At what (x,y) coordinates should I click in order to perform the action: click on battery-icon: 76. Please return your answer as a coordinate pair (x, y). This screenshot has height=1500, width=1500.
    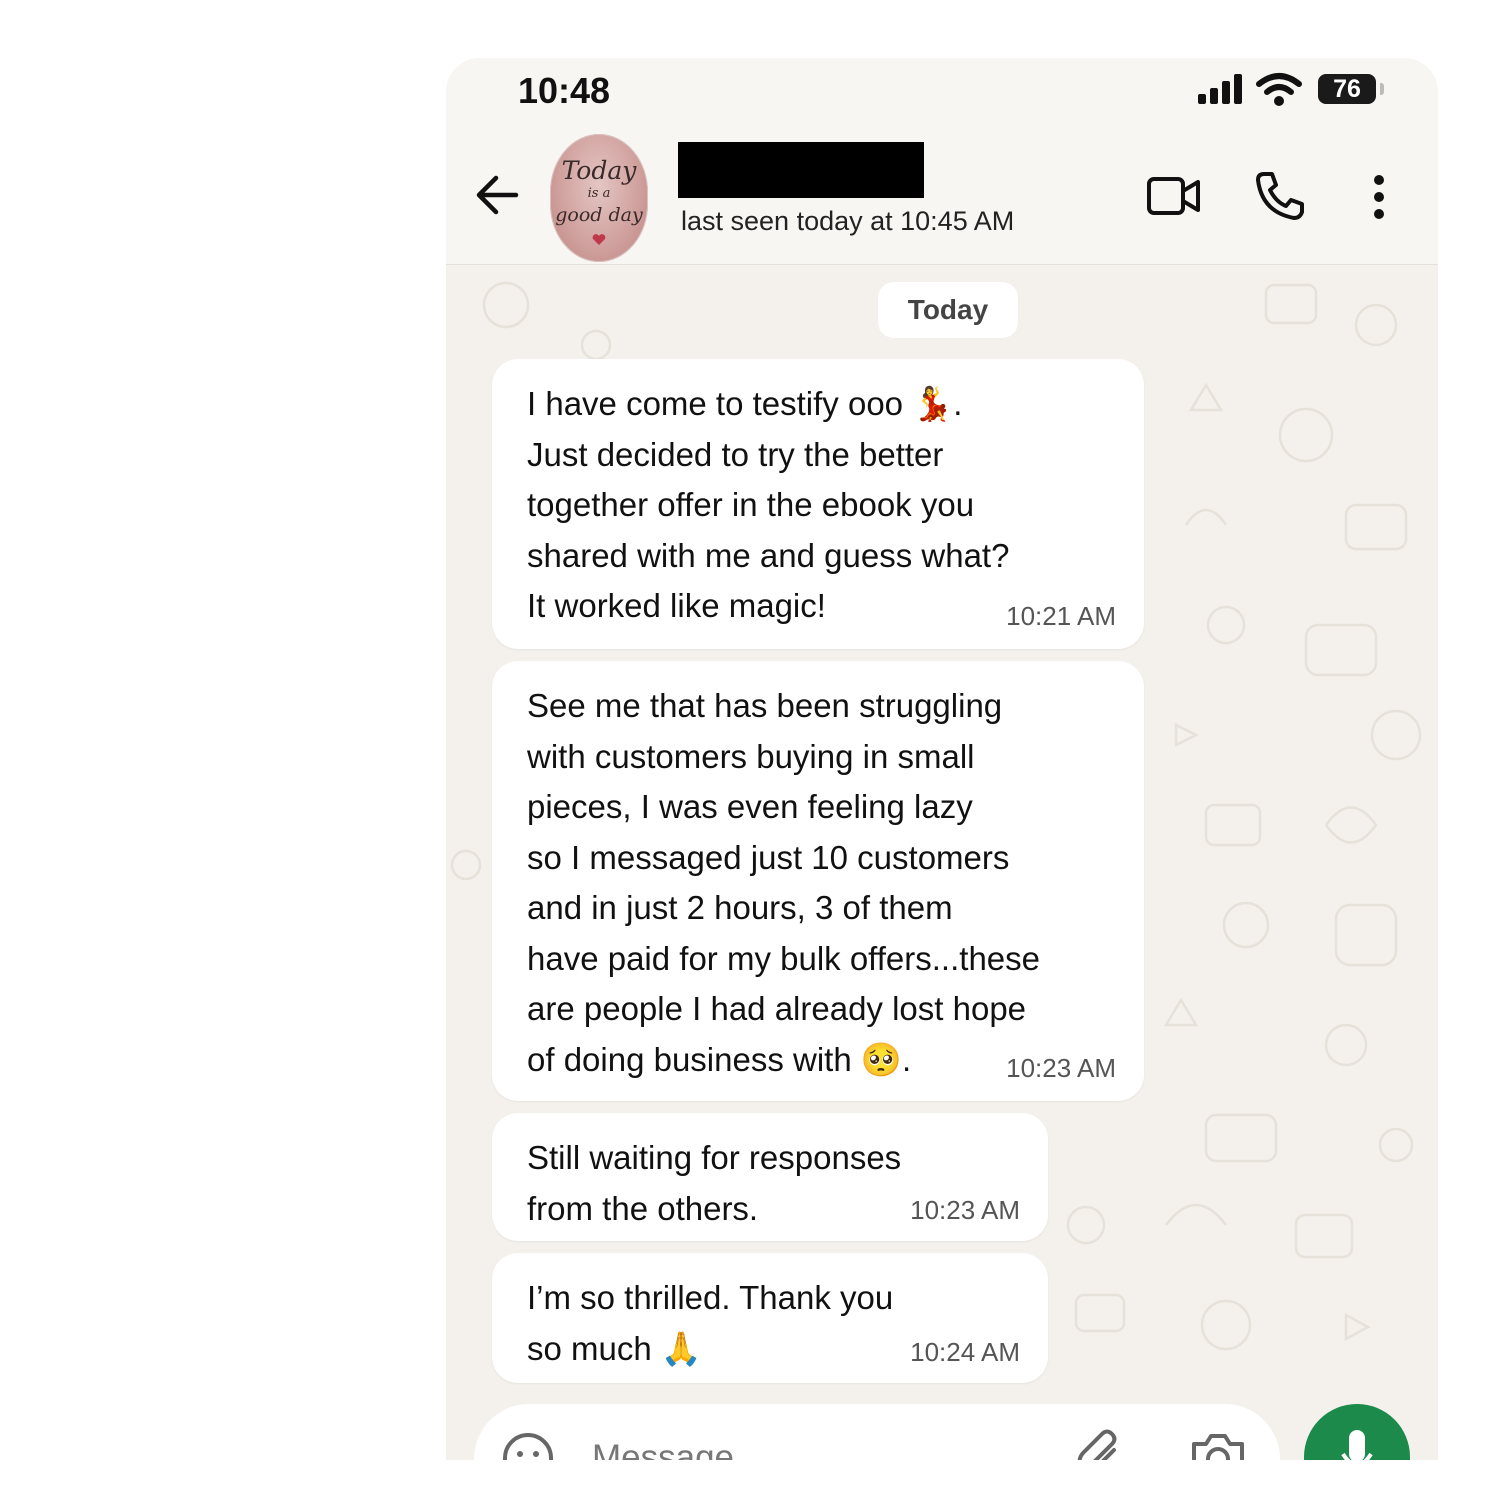
    Looking at the image, I should click on (1347, 89).